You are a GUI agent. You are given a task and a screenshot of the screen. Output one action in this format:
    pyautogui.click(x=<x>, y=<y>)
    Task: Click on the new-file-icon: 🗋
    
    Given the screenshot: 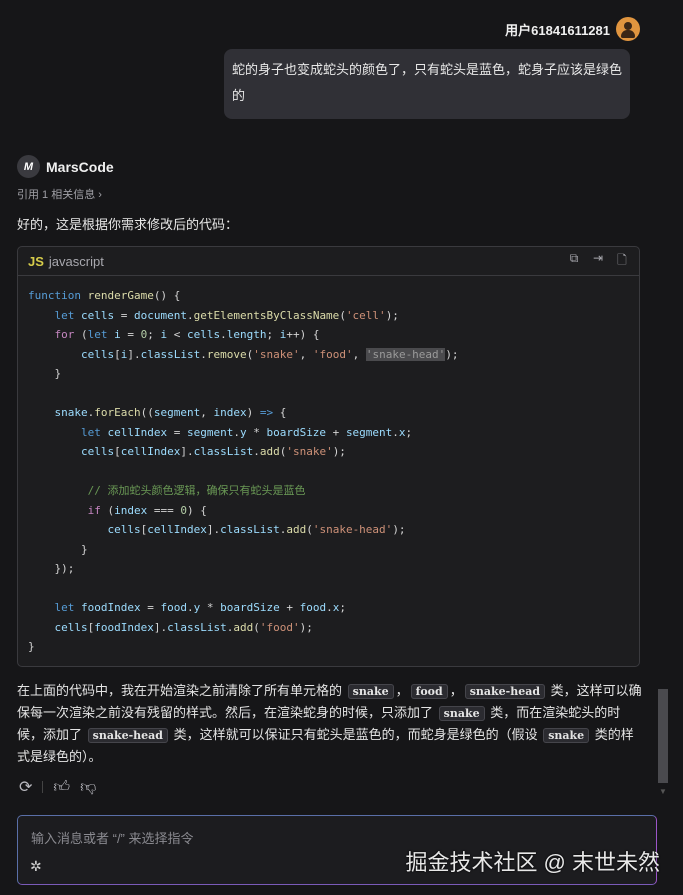 What is the action you would take?
    pyautogui.click(x=622, y=261)
    